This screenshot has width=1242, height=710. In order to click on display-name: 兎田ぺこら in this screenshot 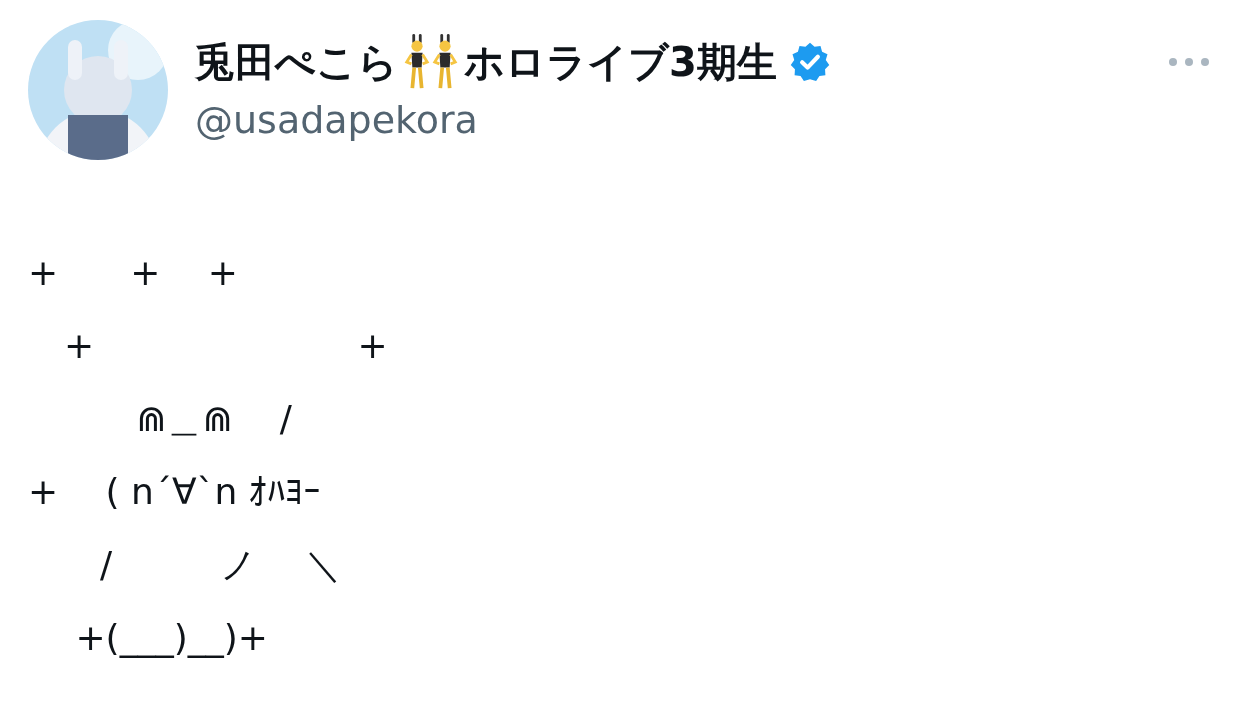, I will do `click(296, 62)`.